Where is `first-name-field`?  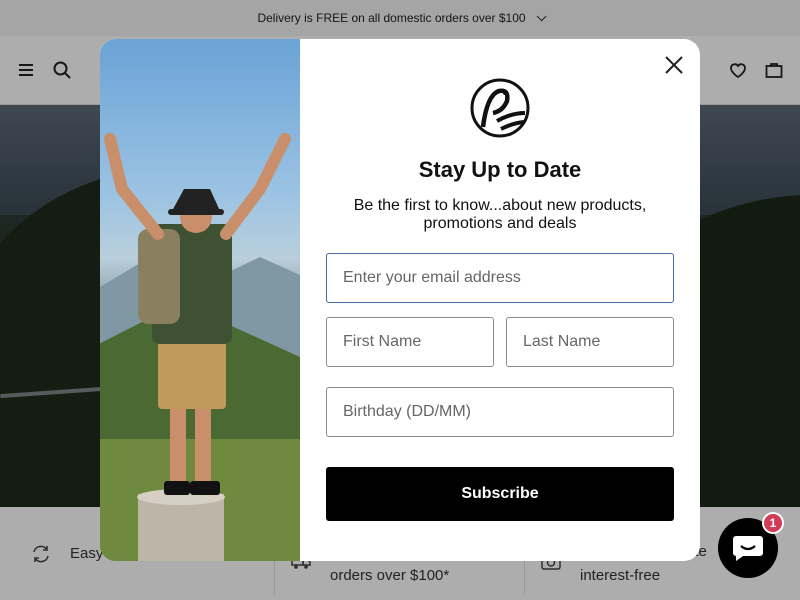
first-name-field is located at coordinates (410, 342).